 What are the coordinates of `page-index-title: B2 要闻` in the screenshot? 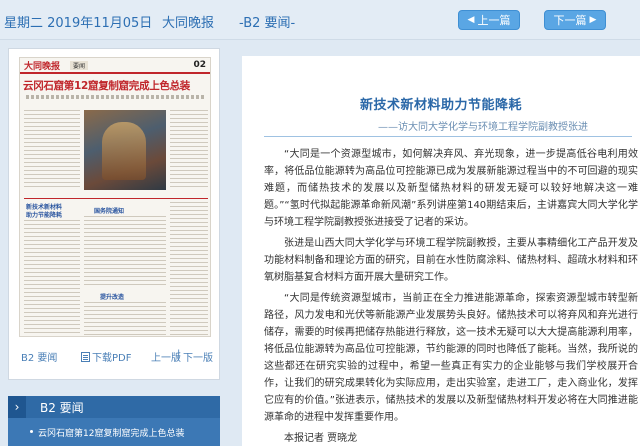 It's located at (62, 407).